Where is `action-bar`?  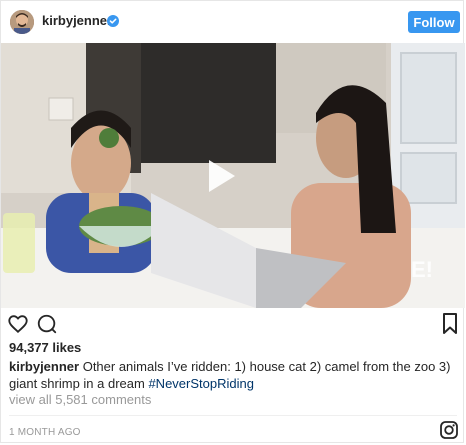 action-bar is located at coordinates (232, 324).